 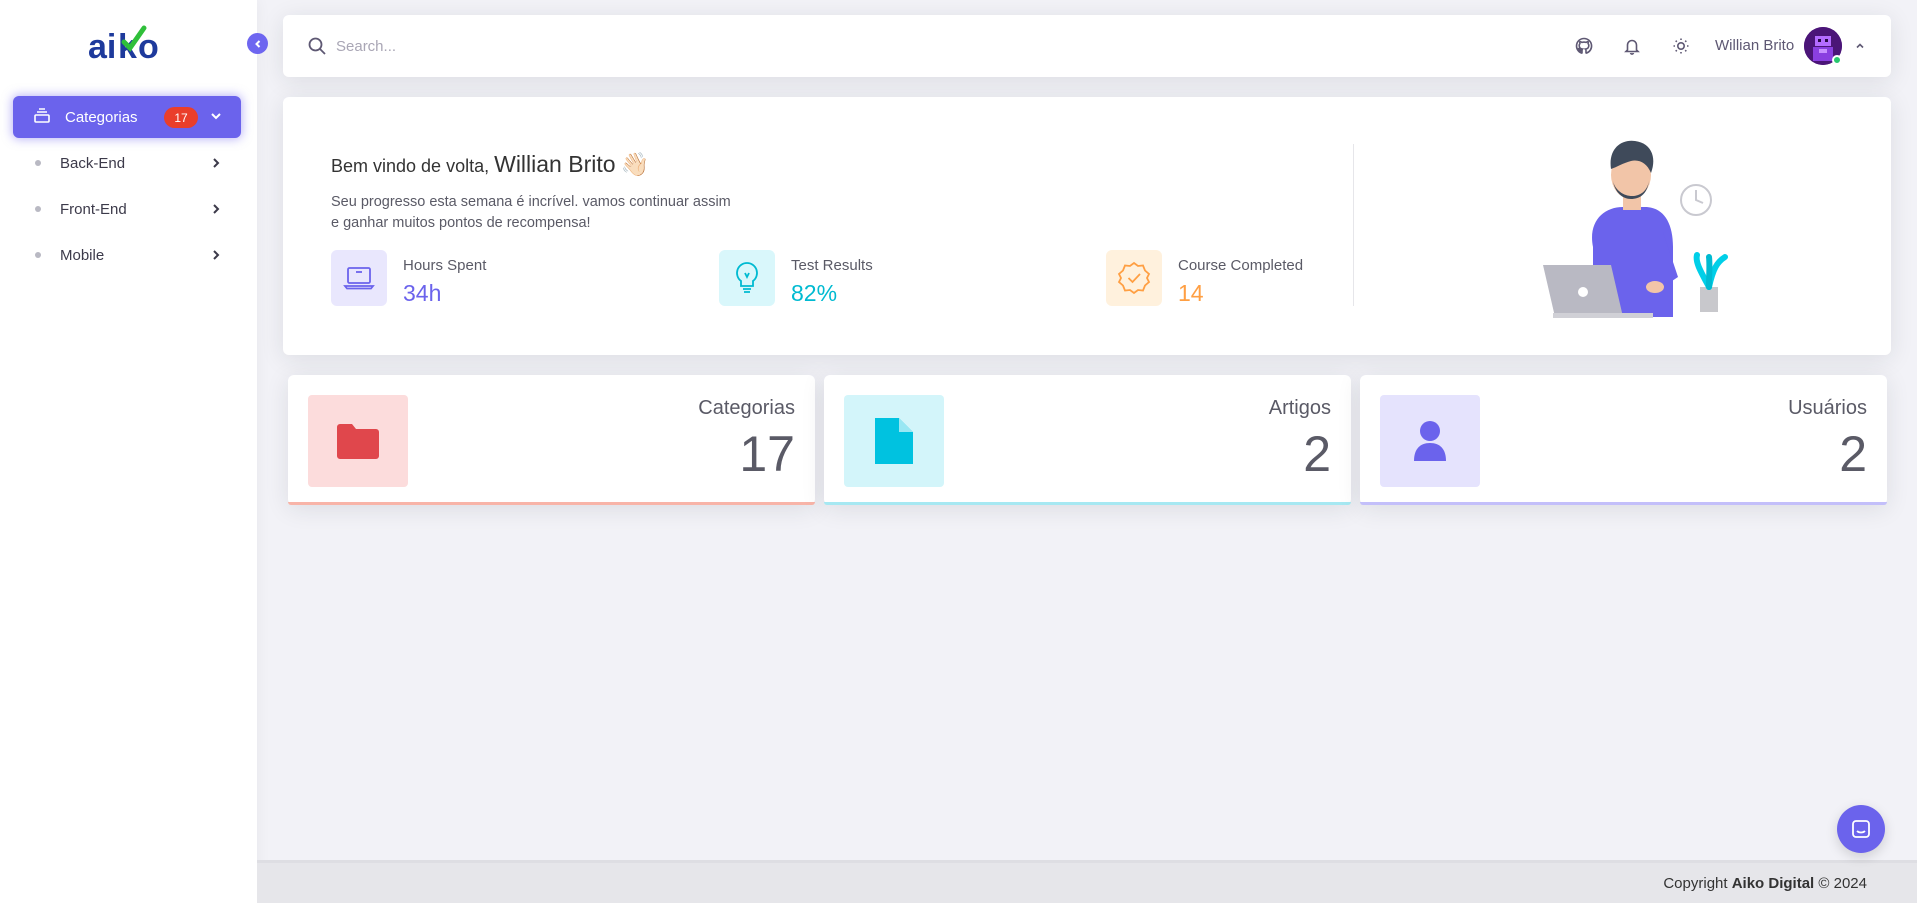 What do you see at coordinates (93, 163) in the screenshot?
I see `sidebar-item-label: Back-End` at bounding box center [93, 163].